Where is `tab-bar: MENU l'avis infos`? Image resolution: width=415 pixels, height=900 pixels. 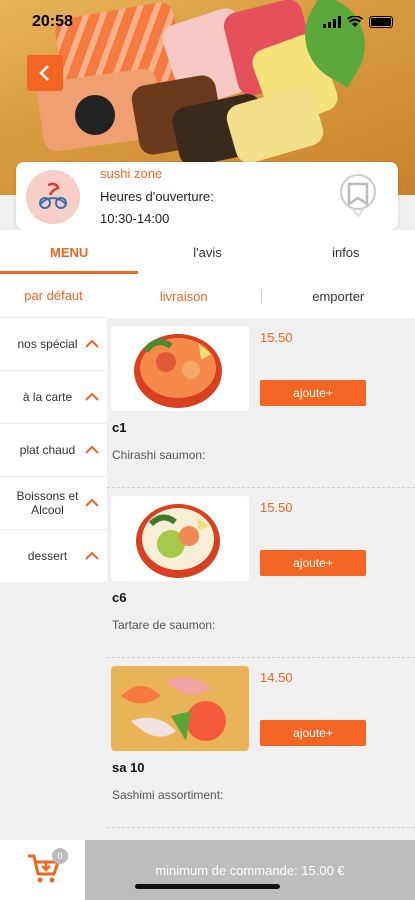 tab-bar: MENU l'avis infos is located at coordinates (207, 252).